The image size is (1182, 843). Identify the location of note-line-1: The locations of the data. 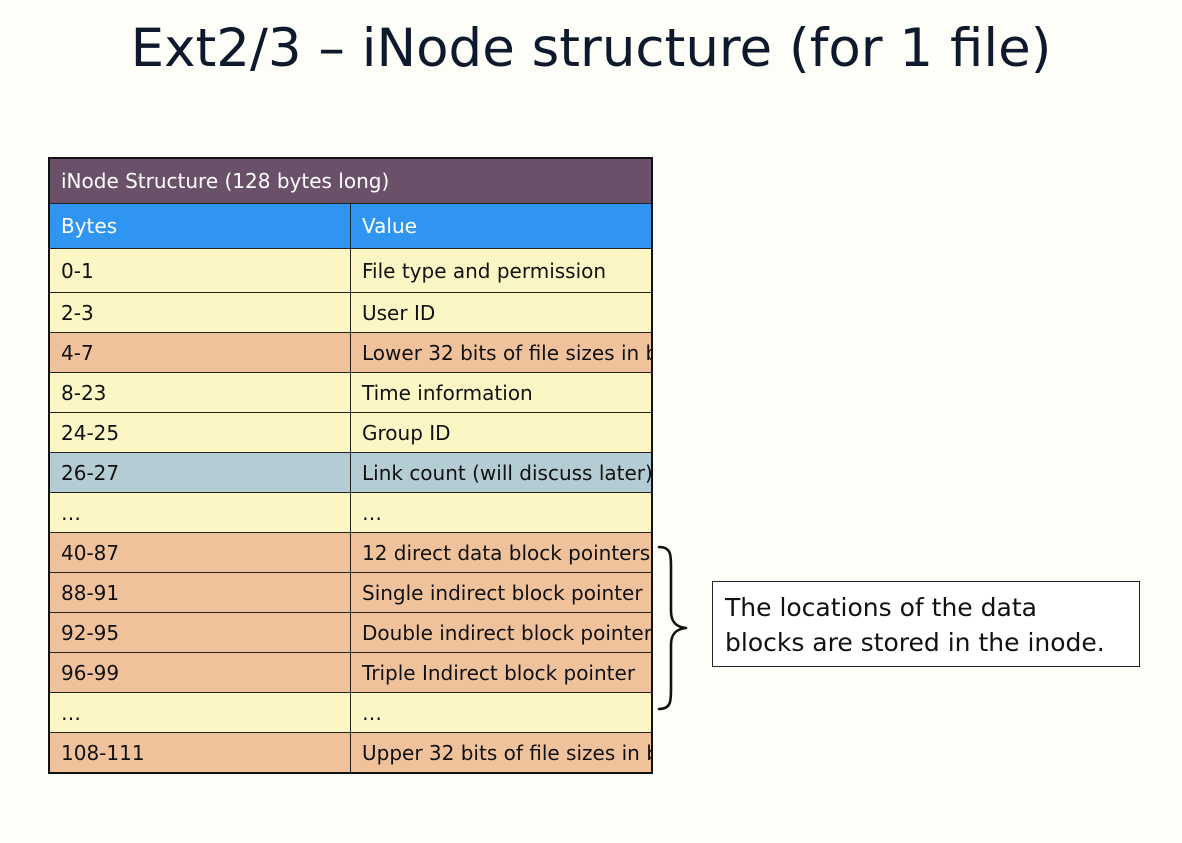
(881, 607).